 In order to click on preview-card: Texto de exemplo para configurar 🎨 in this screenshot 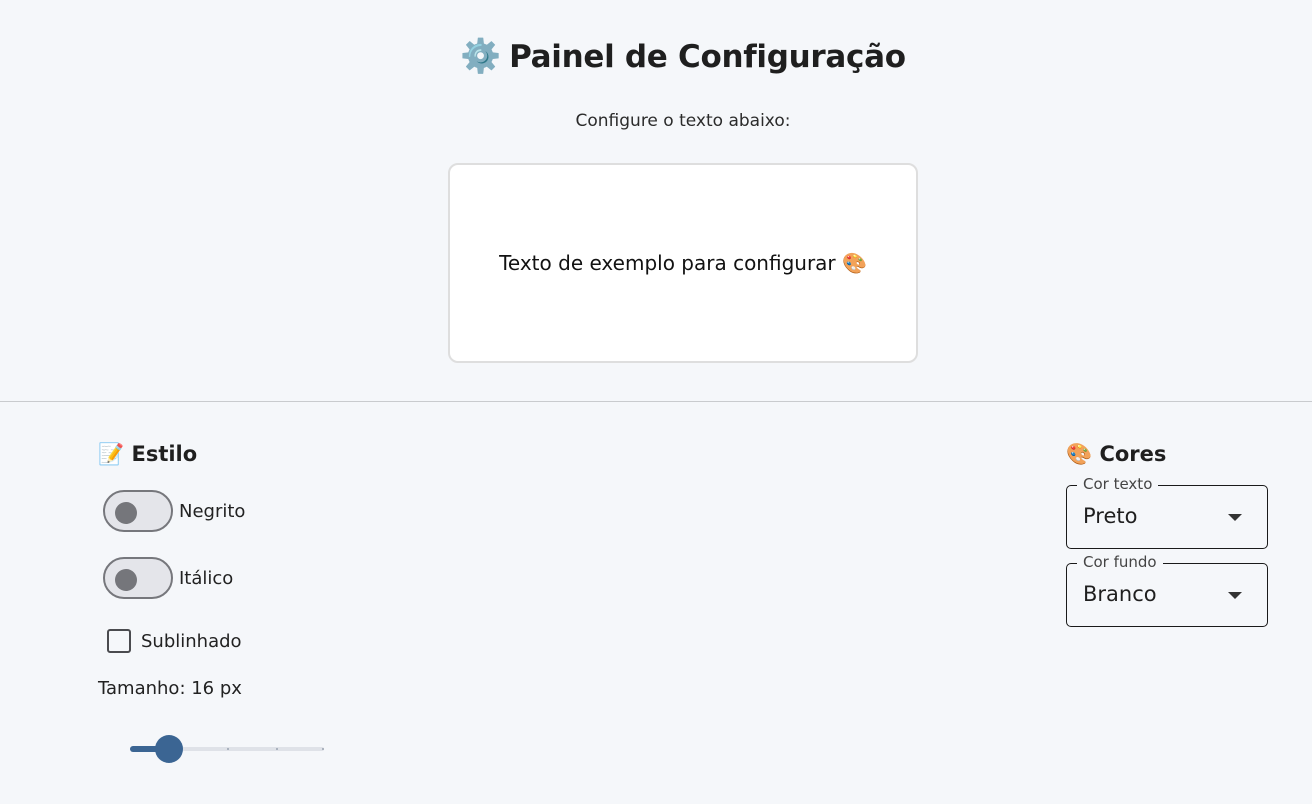, I will do `click(683, 263)`.